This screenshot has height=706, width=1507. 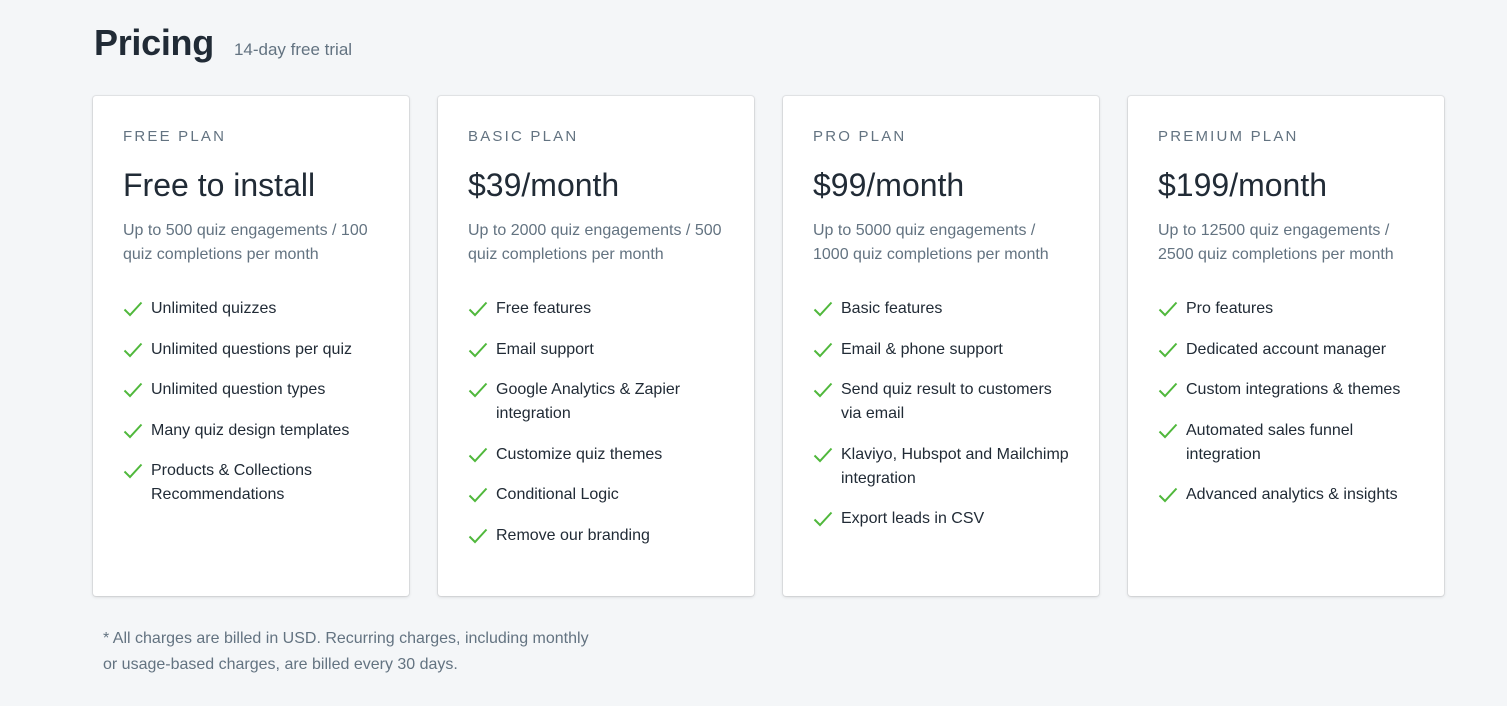 What do you see at coordinates (1293, 389) in the screenshot?
I see `feature-label: Custom integrations & themes` at bounding box center [1293, 389].